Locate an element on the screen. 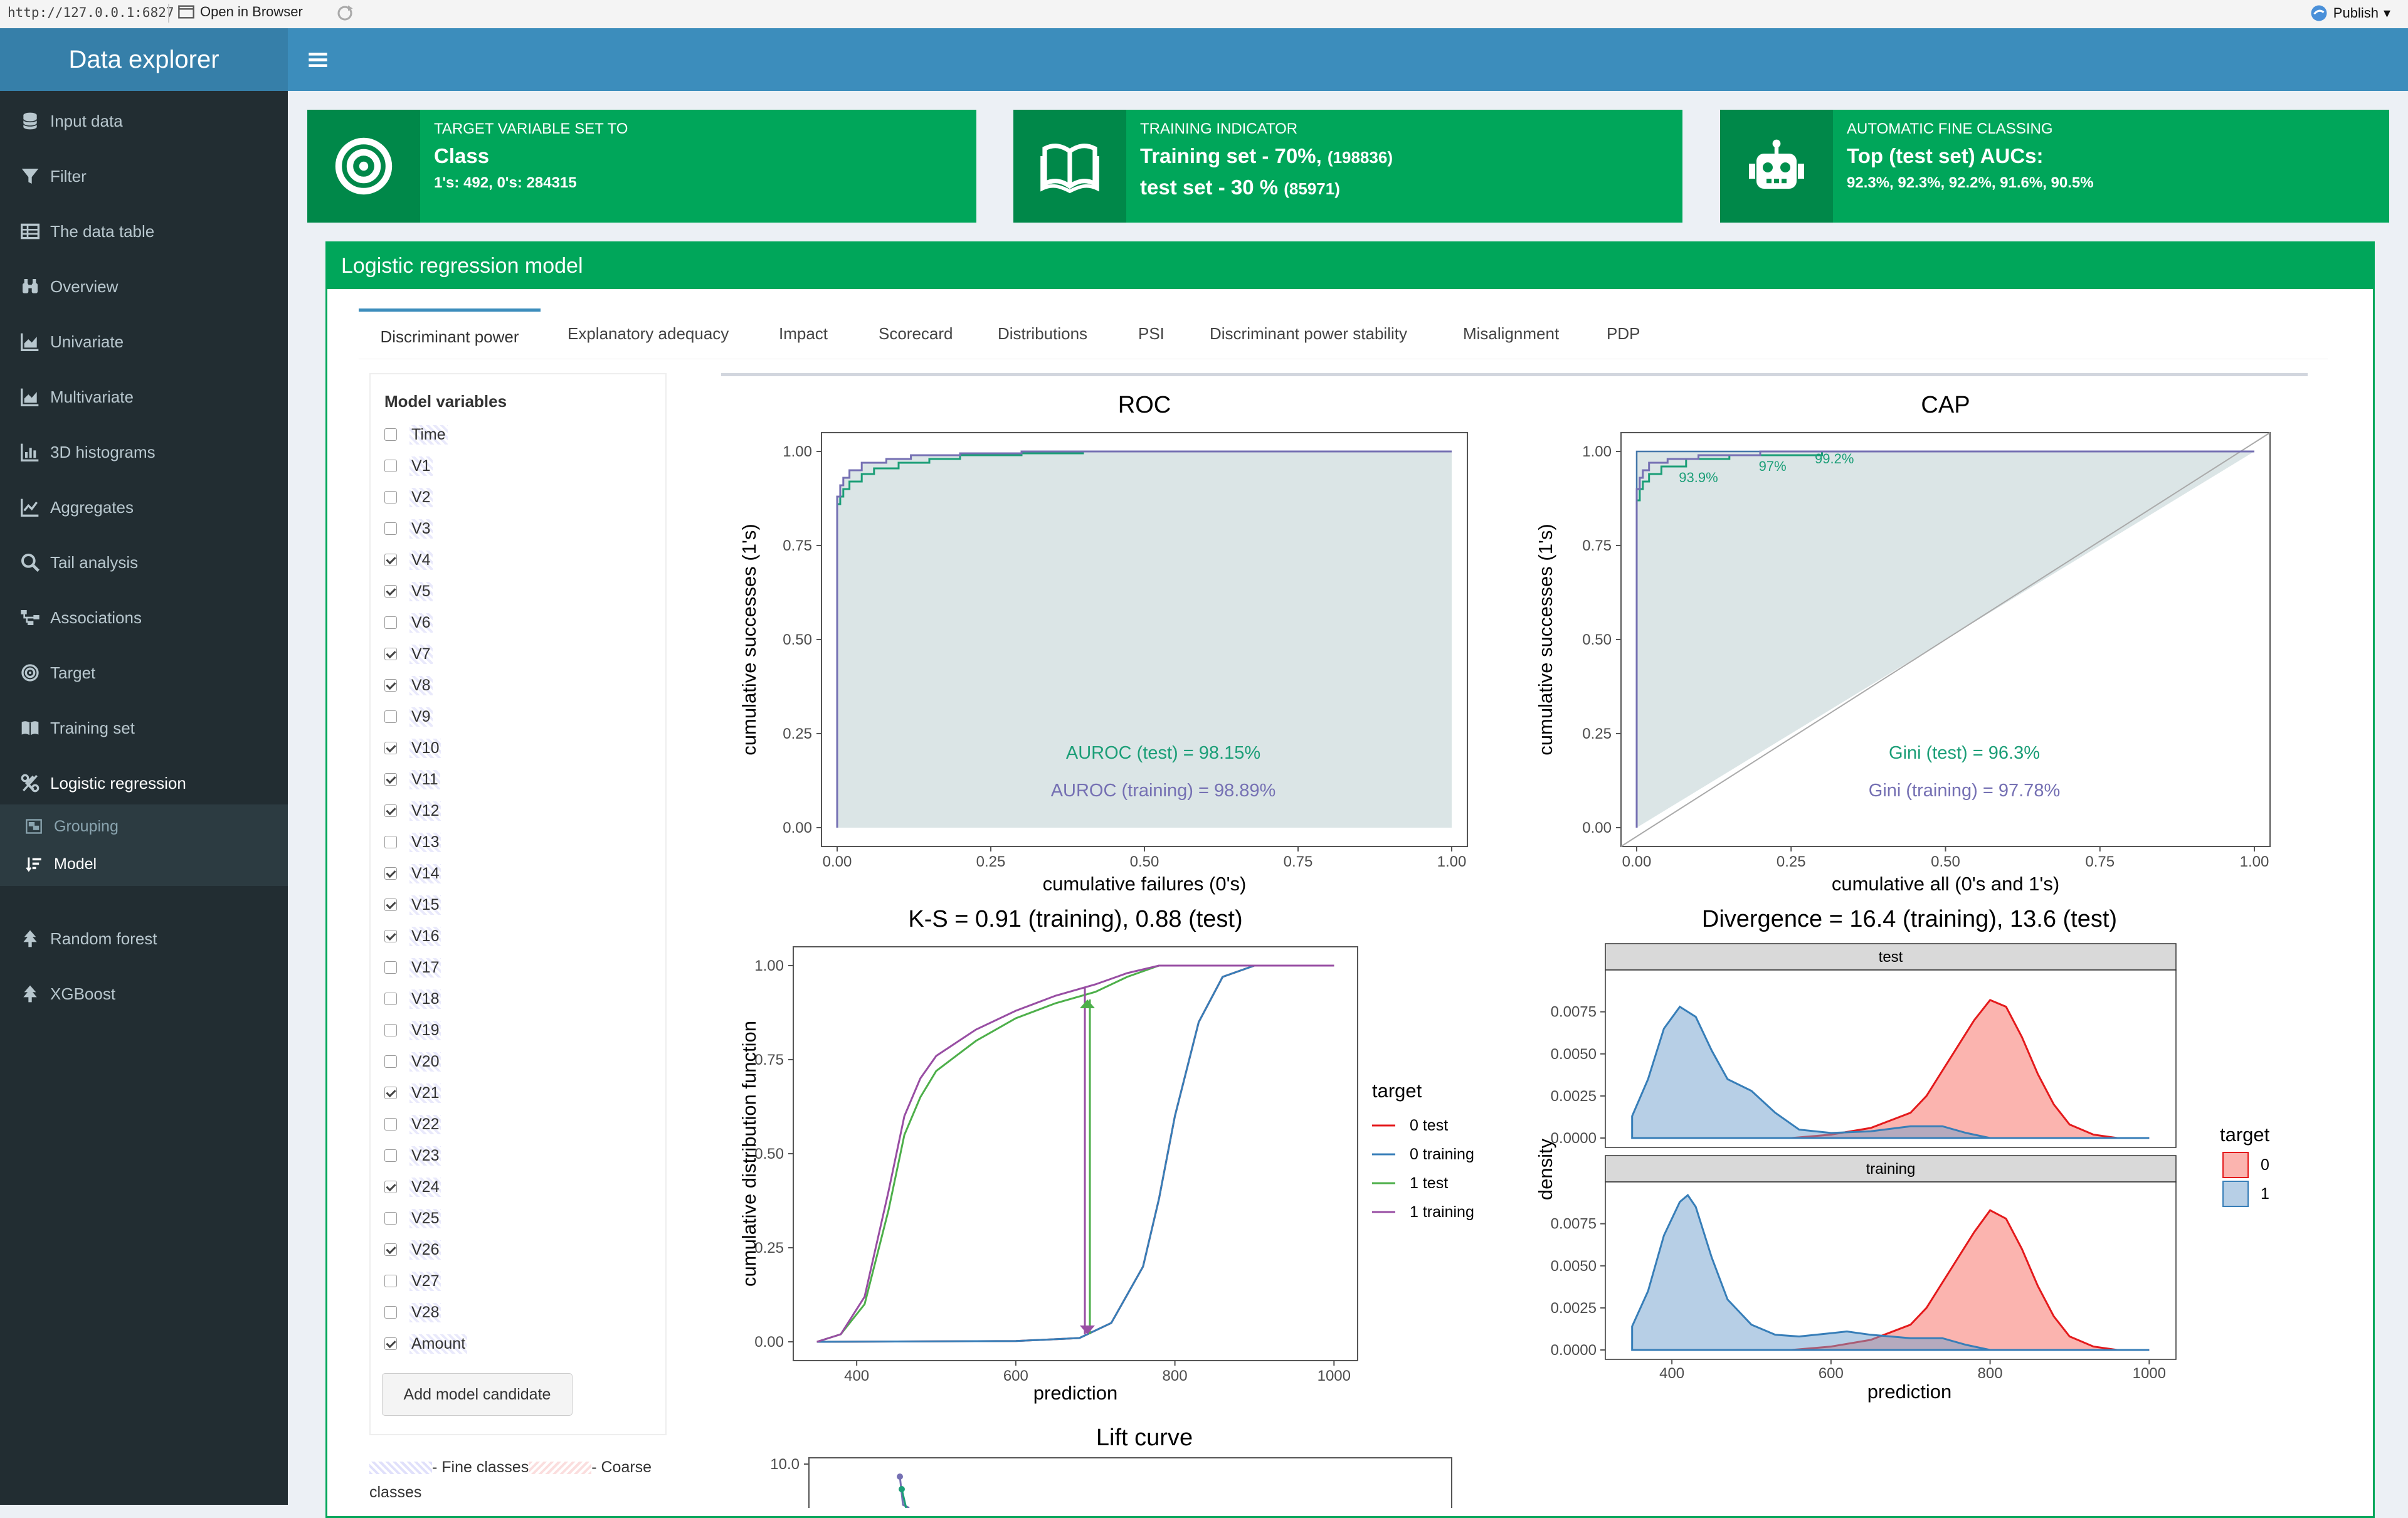  tab-scorecard: Scorecard is located at coordinates (916, 333).